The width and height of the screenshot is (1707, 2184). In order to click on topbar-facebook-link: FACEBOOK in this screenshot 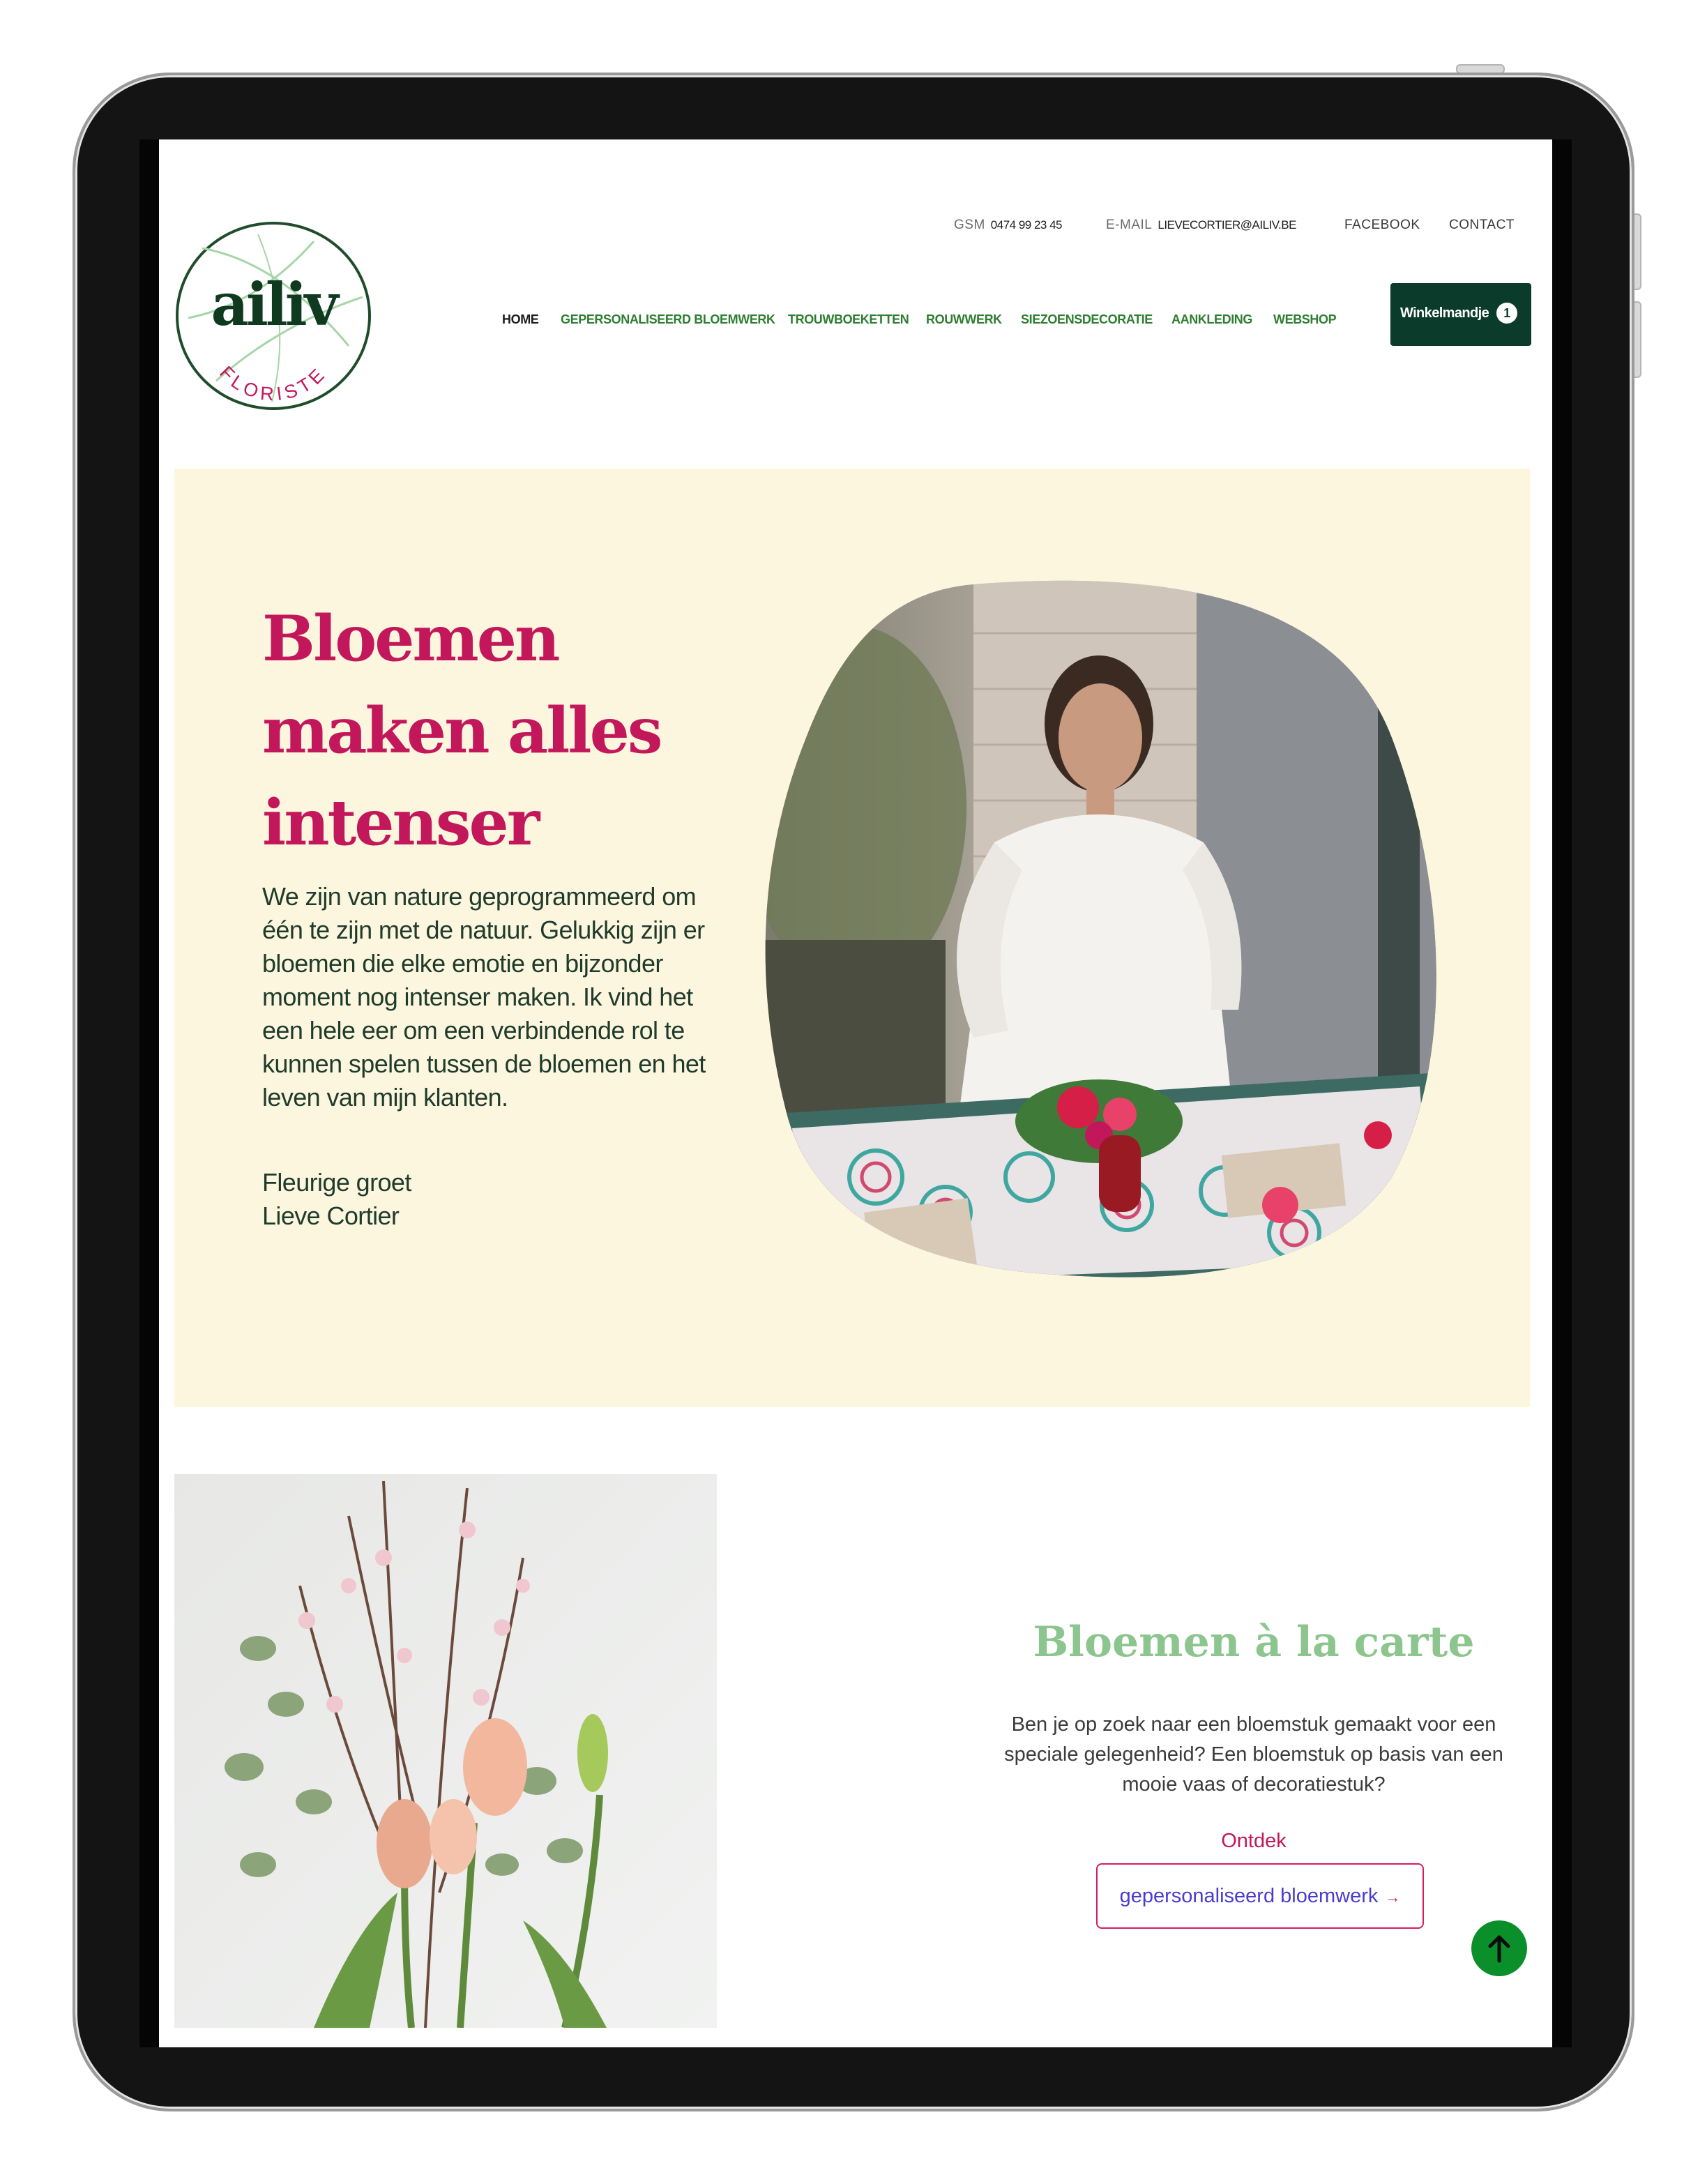, I will do `click(1382, 225)`.